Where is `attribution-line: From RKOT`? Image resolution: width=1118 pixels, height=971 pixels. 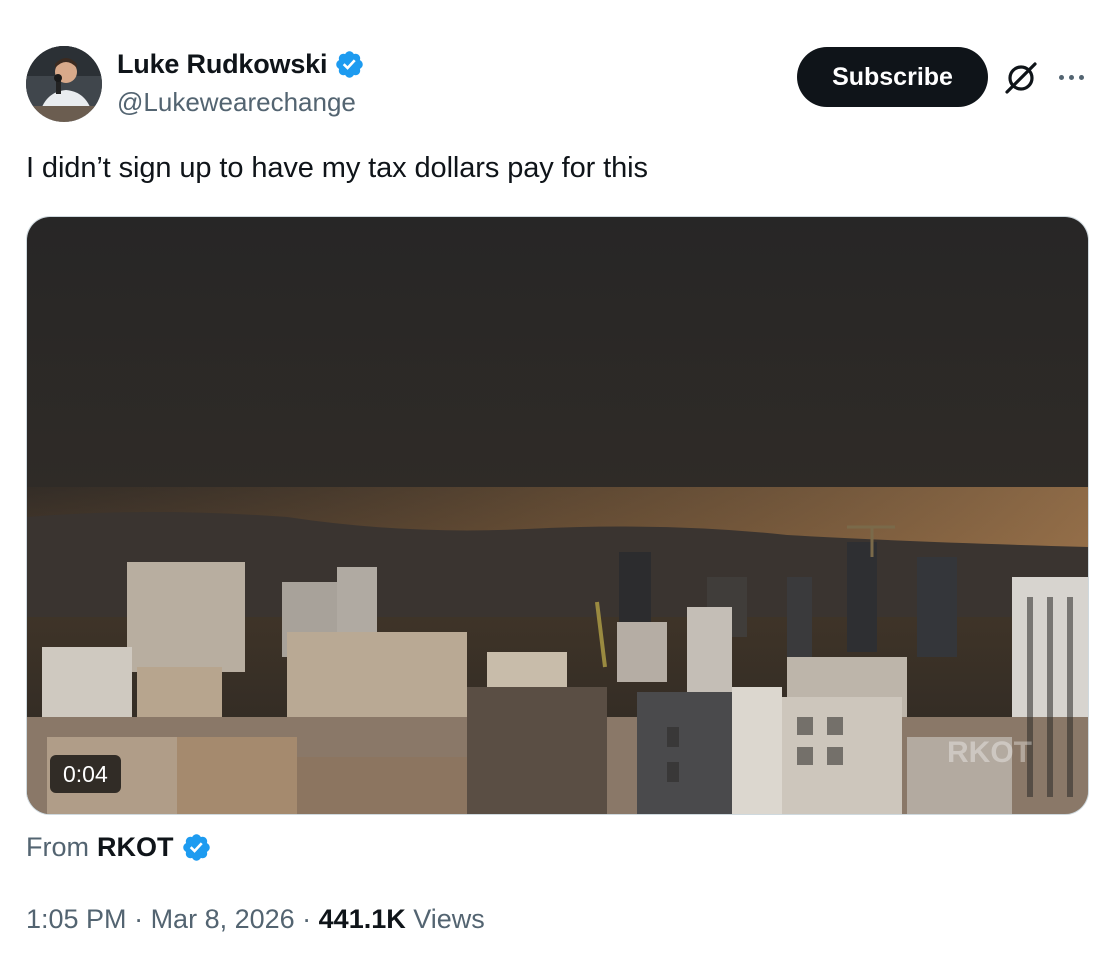
attribution-line: From RKOT is located at coordinates (119, 847).